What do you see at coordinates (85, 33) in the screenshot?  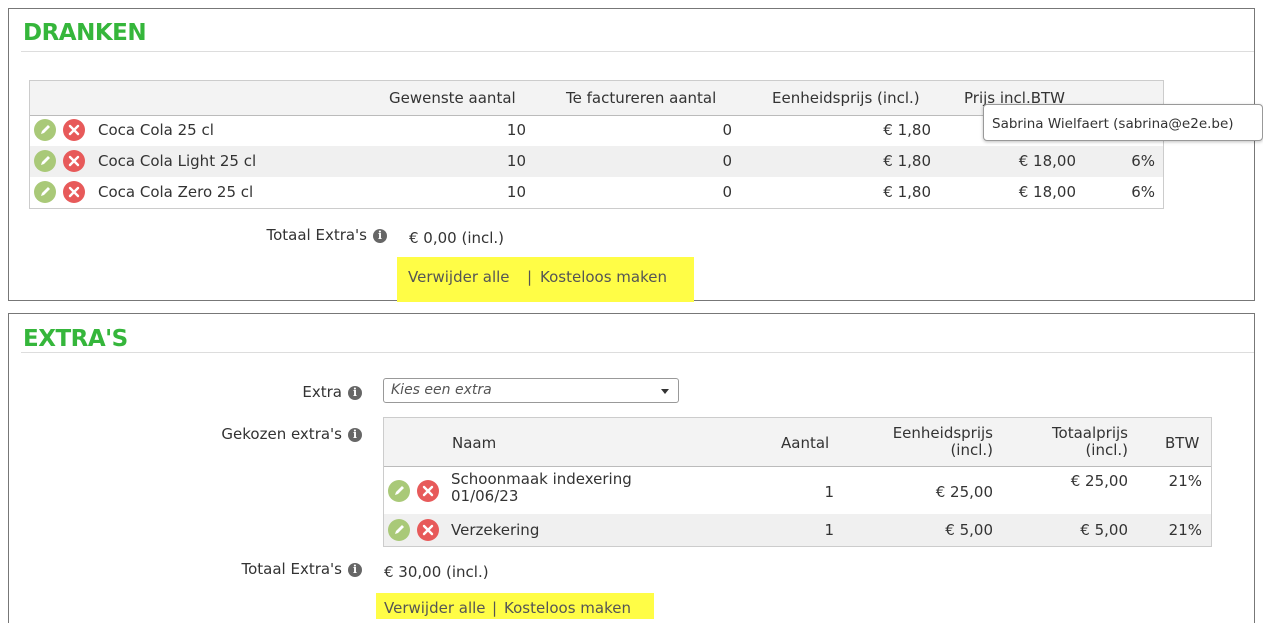 I see `dranken-title: DRANKEN` at bounding box center [85, 33].